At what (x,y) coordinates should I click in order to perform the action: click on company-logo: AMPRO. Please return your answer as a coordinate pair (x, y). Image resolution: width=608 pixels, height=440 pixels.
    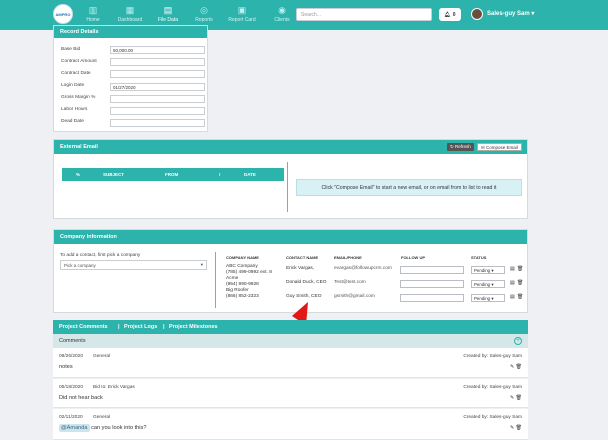
    Looking at the image, I should click on (63, 14).